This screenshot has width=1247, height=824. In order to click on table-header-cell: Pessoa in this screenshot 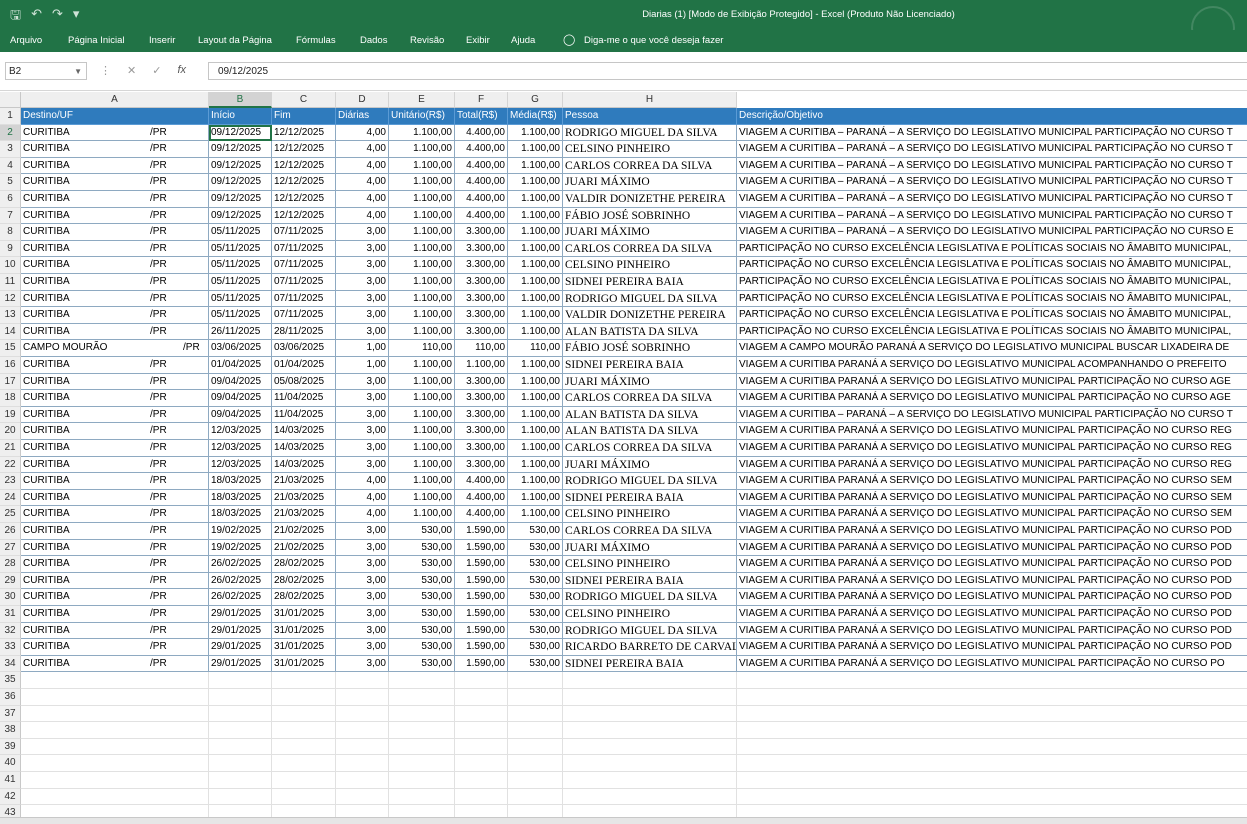, I will do `click(650, 116)`.